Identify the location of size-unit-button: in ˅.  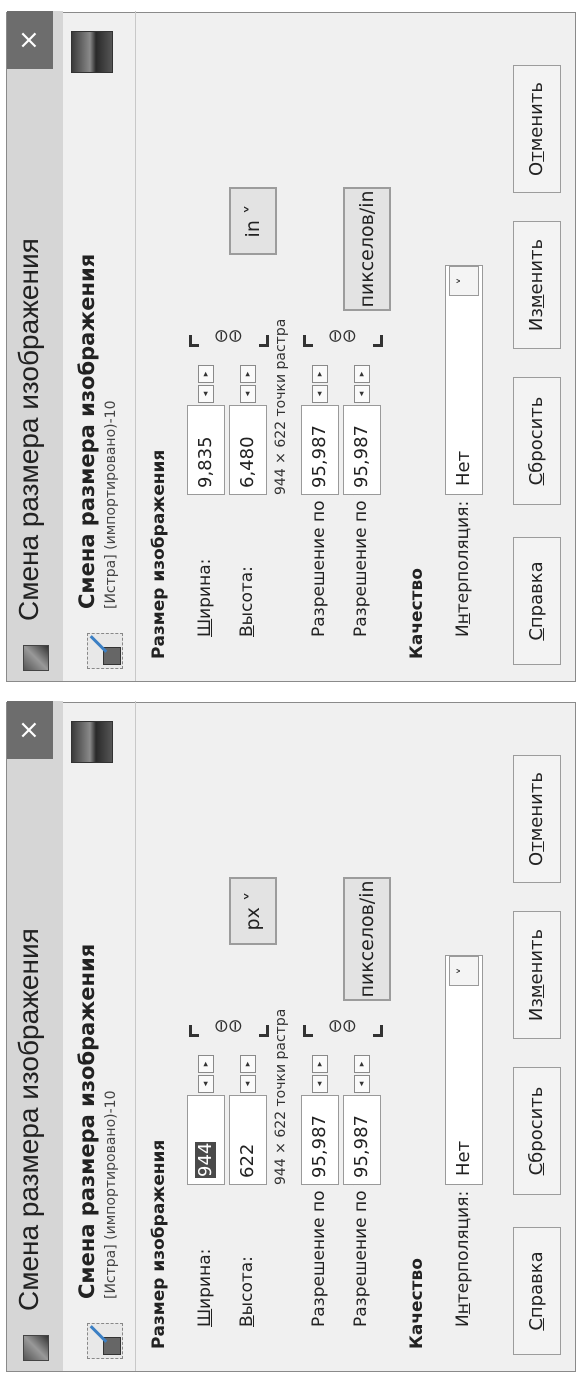
(253, 221).